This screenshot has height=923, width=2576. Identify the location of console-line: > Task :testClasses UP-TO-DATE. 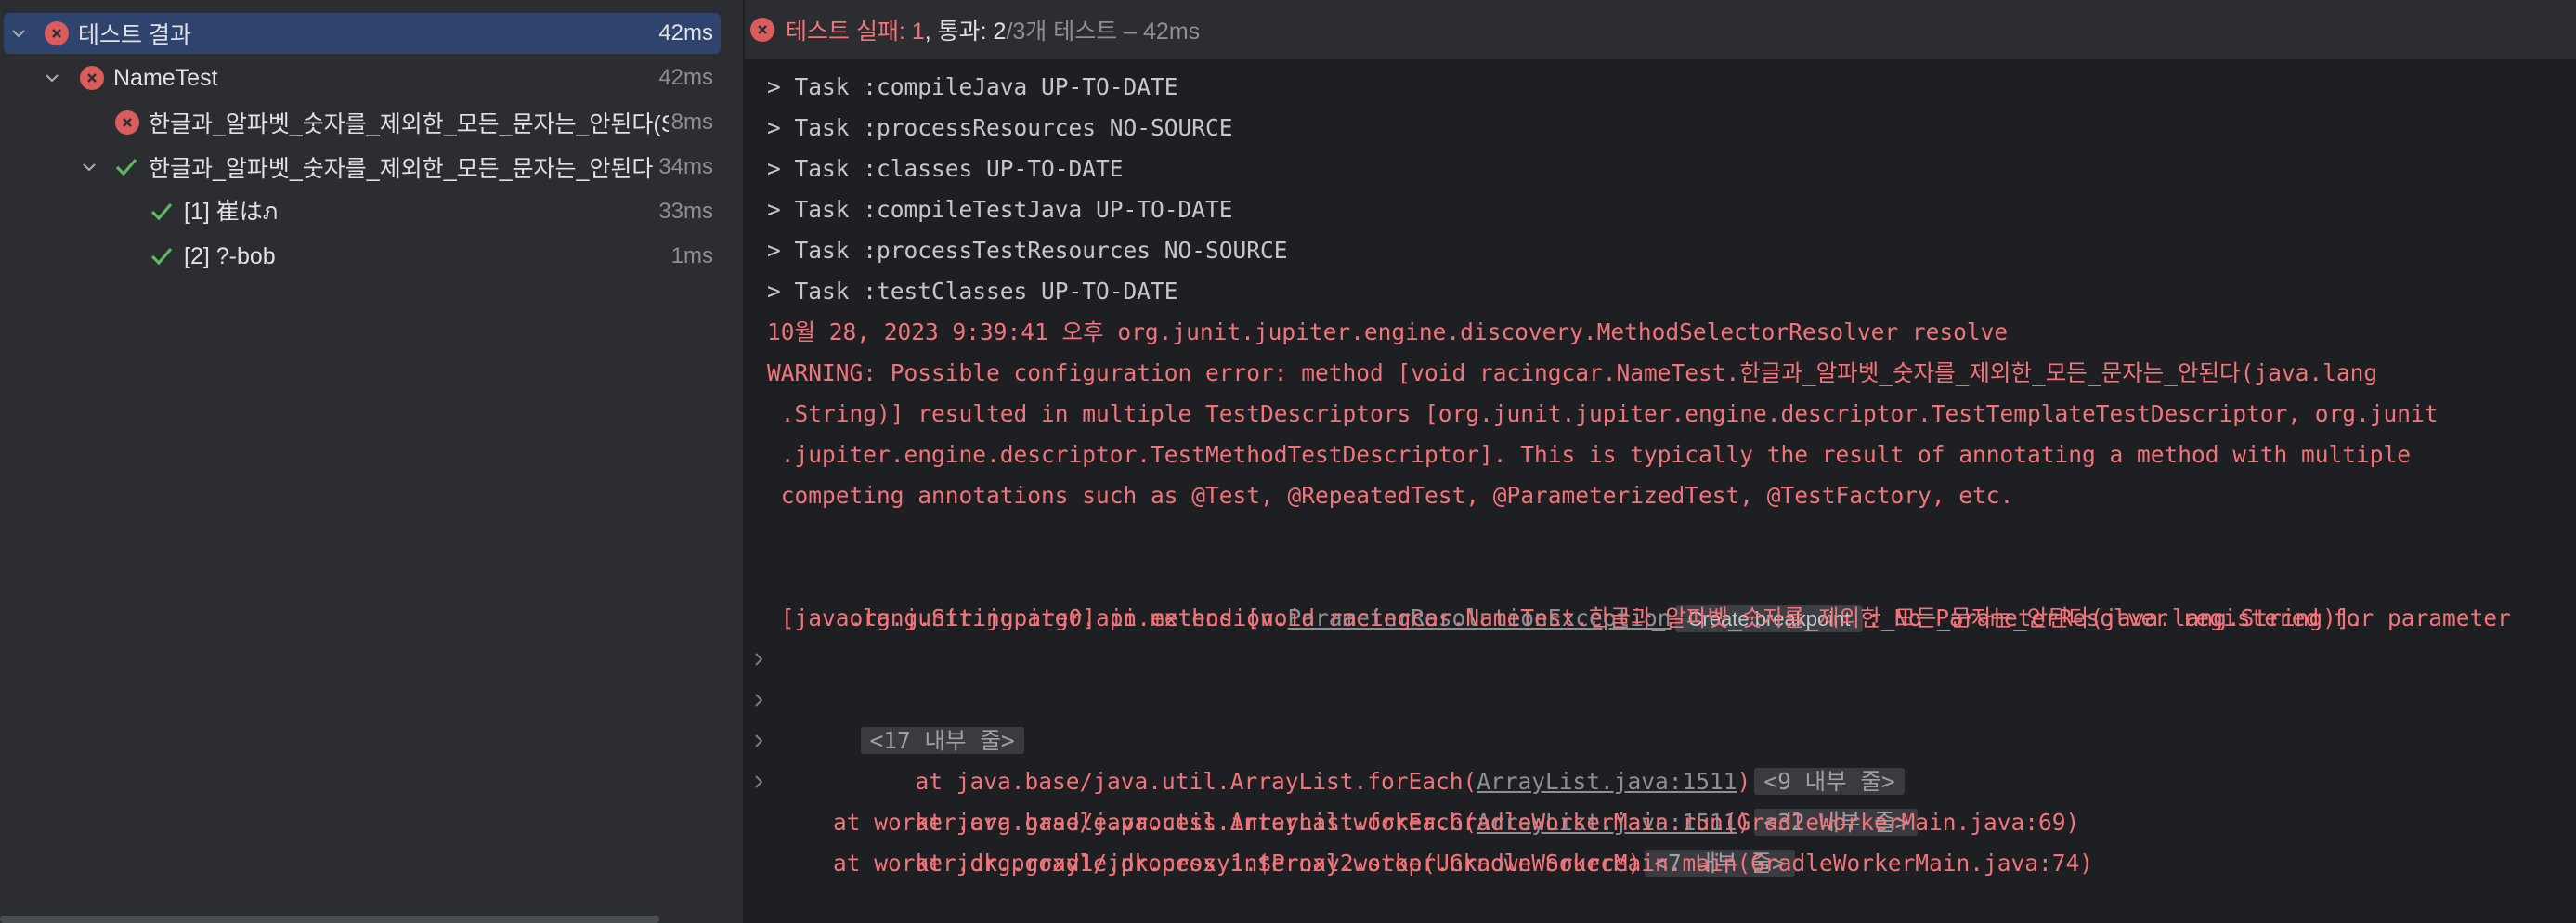
(972, 291).